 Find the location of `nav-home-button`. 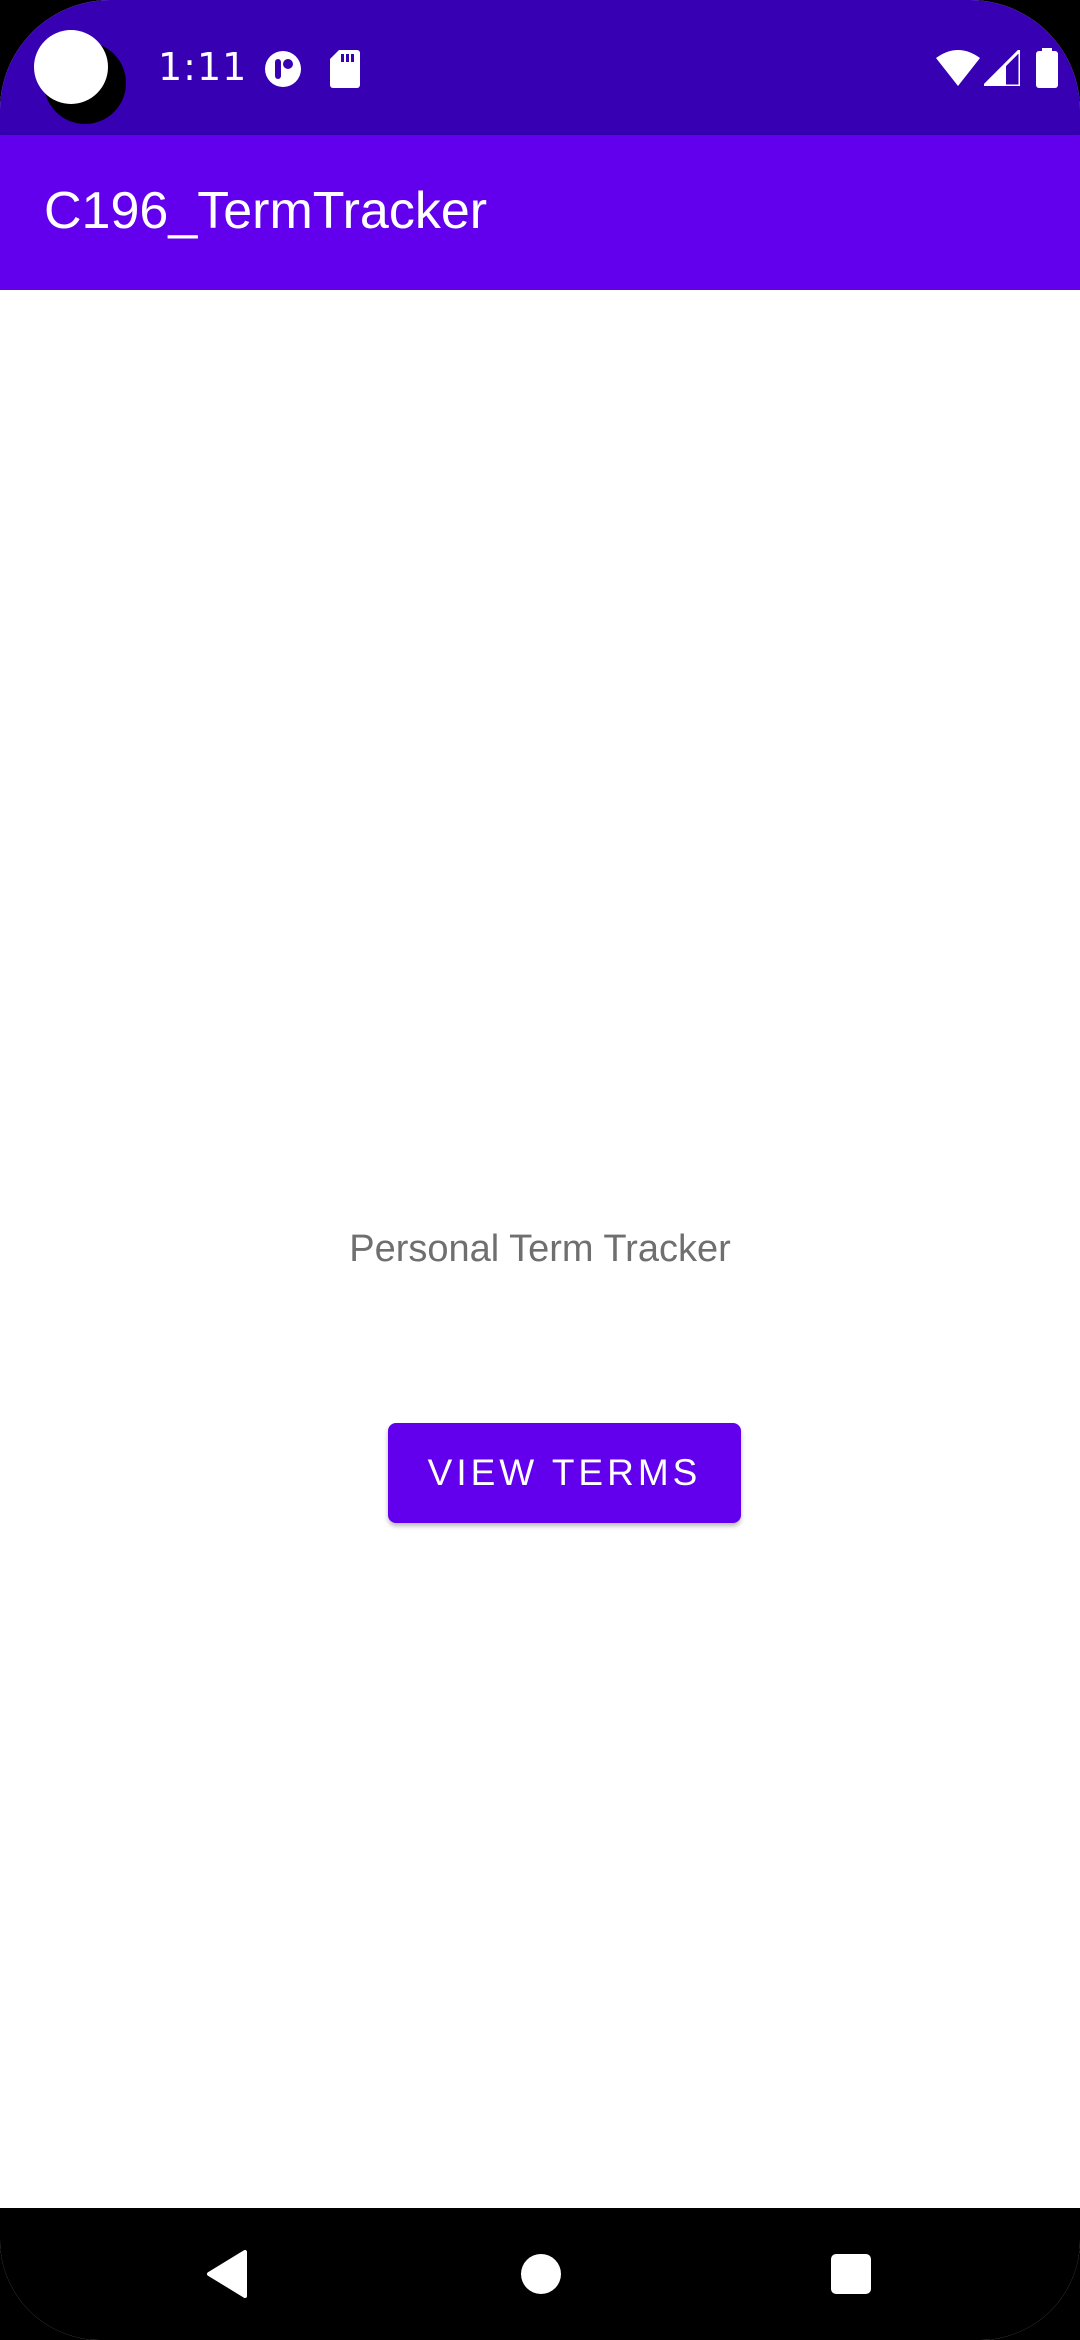

nav-home-button is located at coordinates (541, 2274).